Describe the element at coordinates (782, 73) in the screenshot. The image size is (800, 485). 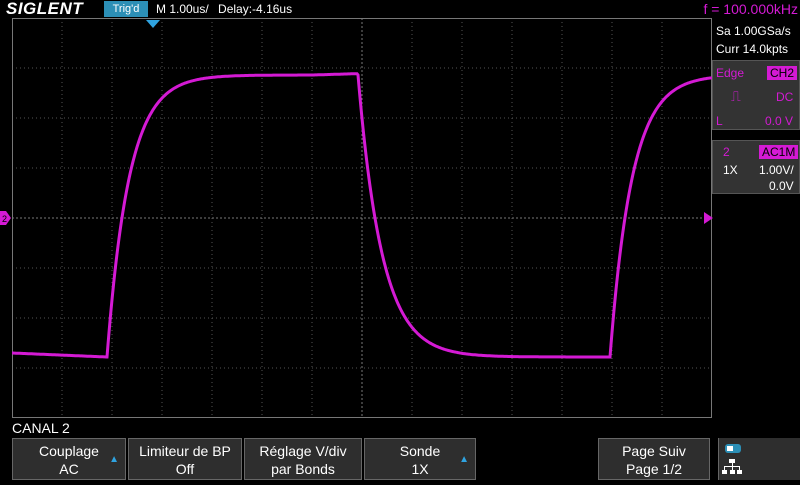
I see `trigger-source: CH2` at that location.